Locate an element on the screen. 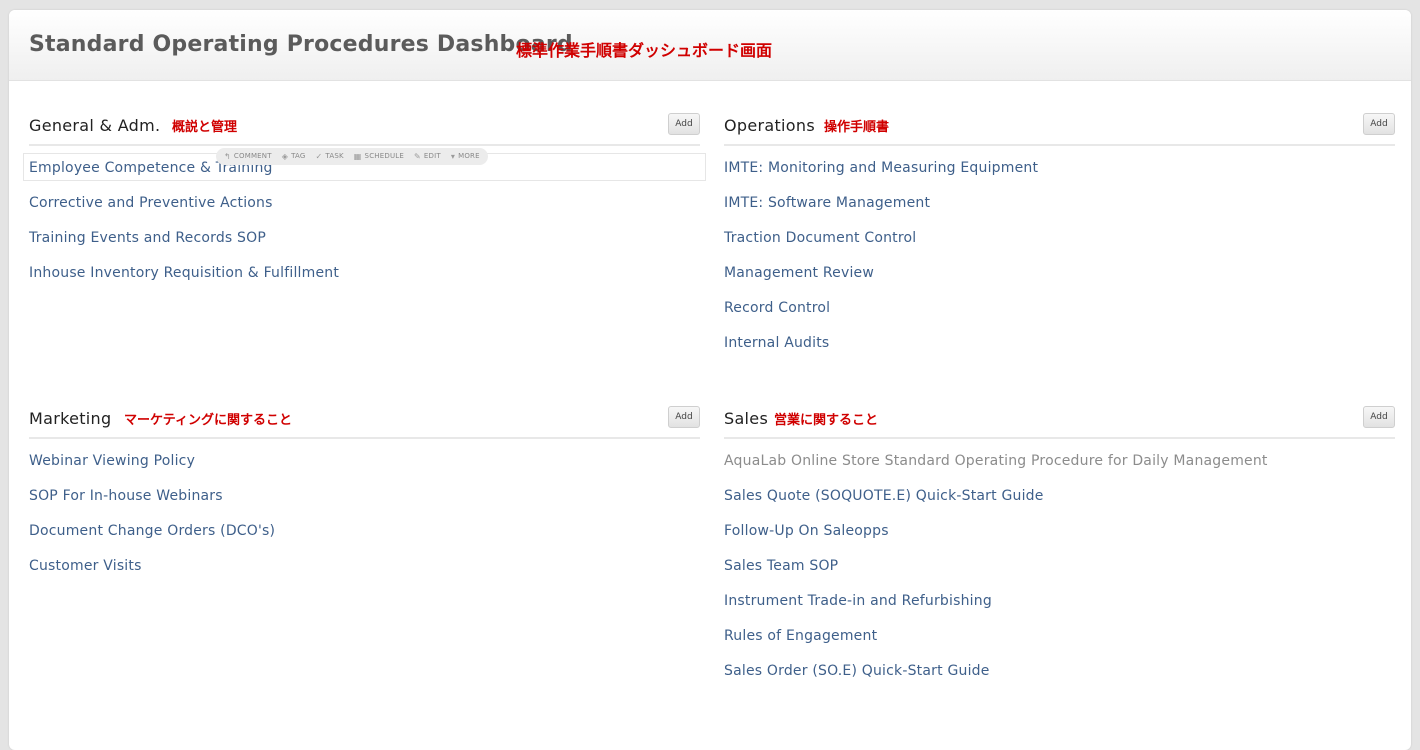 The width and height of the screenshot is (1420, 750). sop-link: Sales Team SOP is located at coordinates (1059, 566).